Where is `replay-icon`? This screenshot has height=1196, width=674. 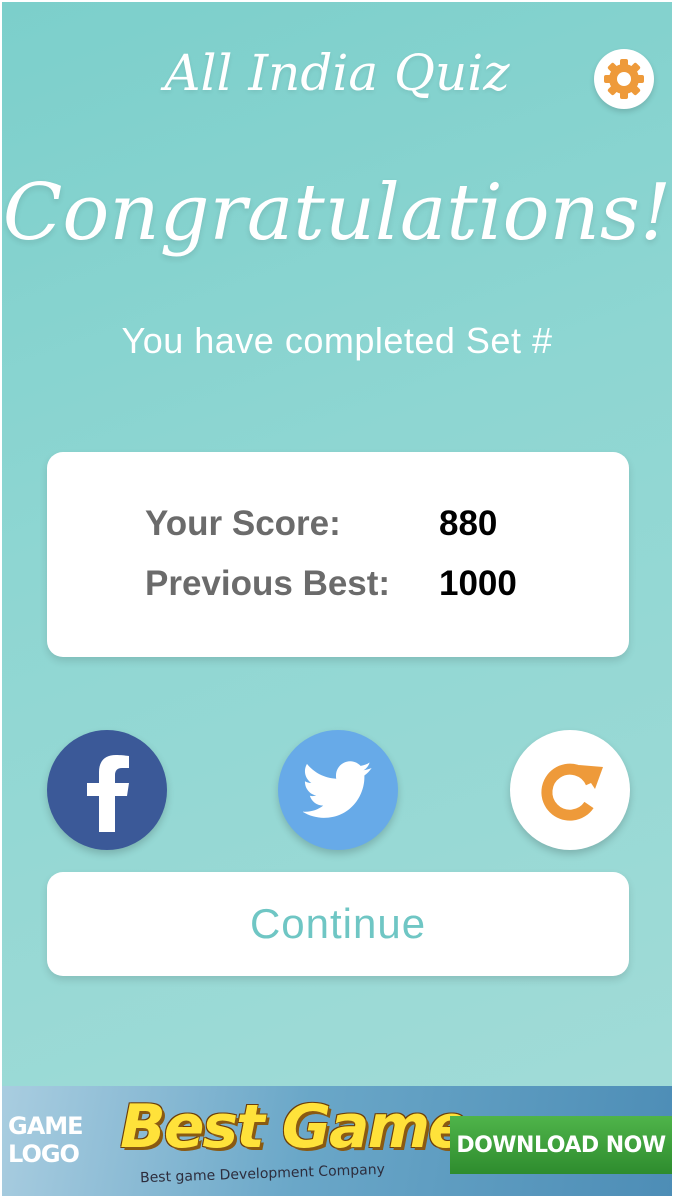
replay-icon is located at coordinates (572, 792).